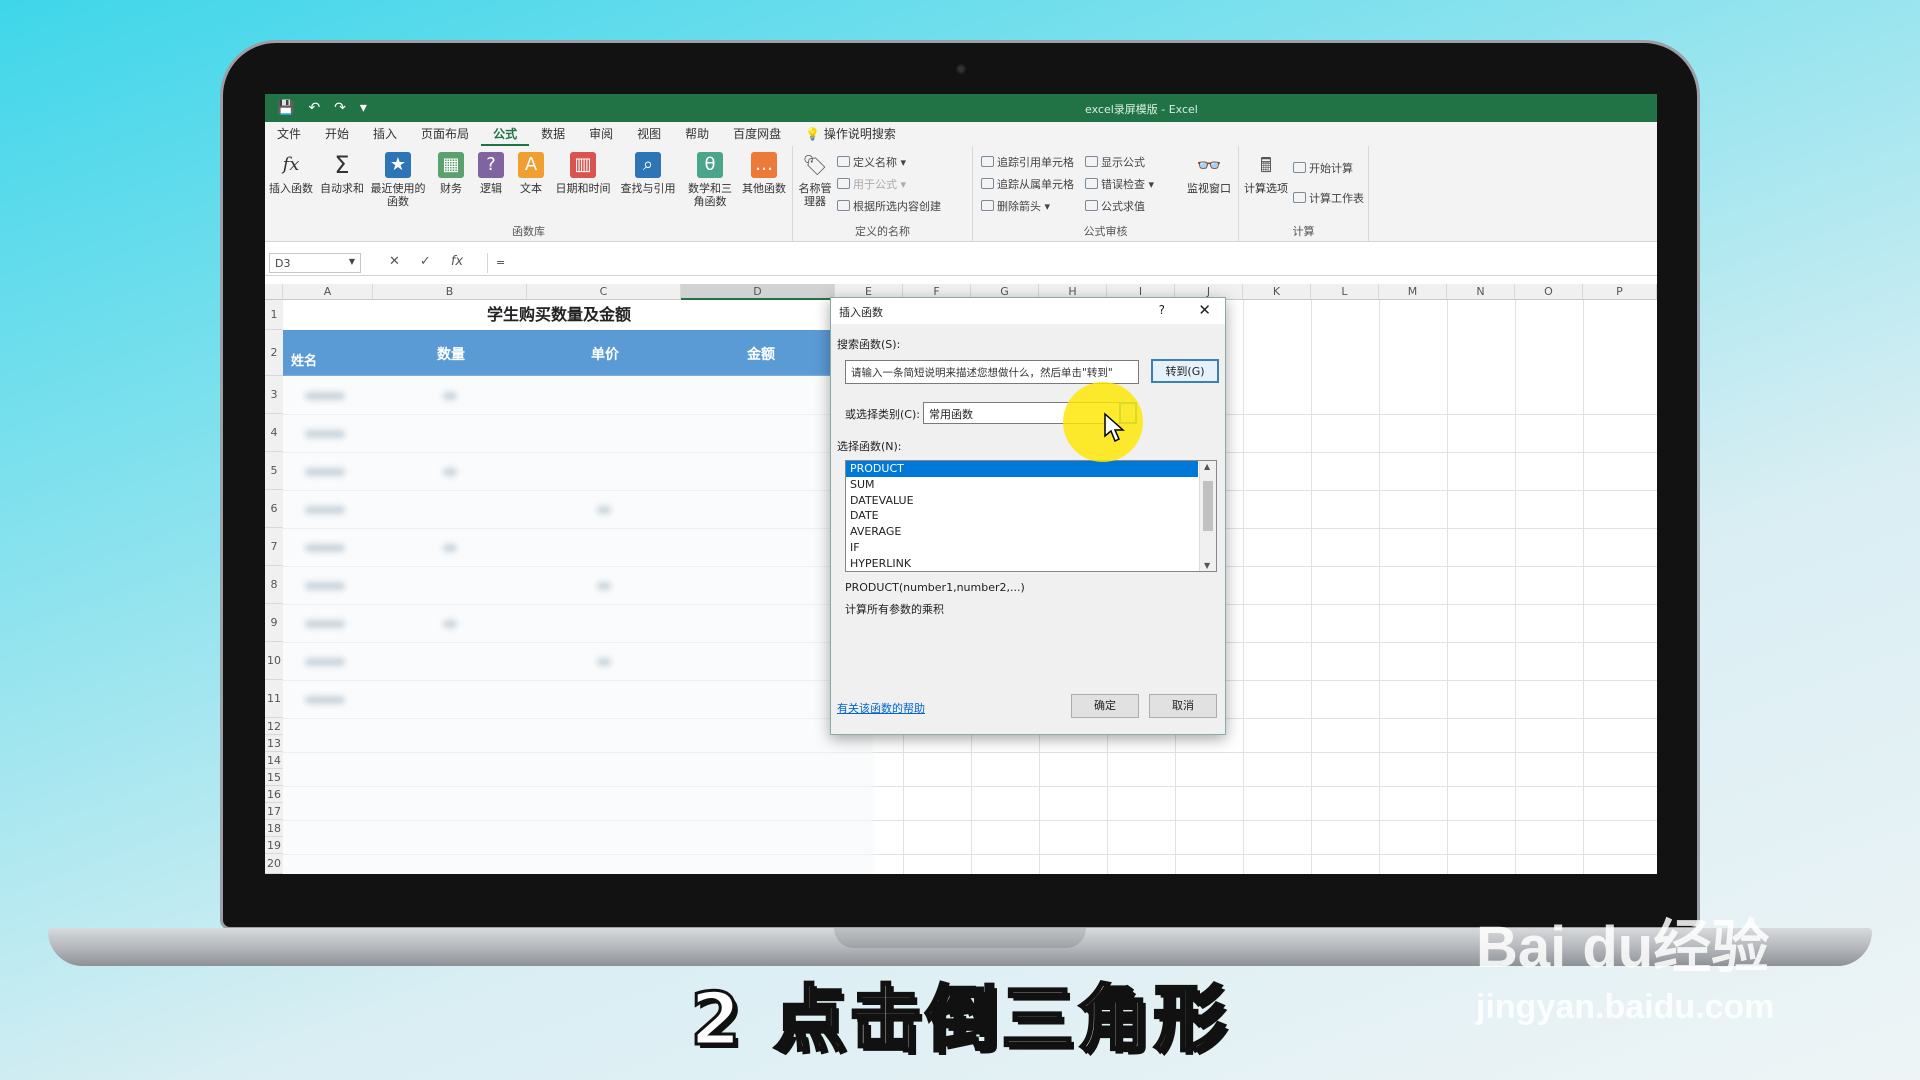 The height and width of the screenshot is (1080, 1920). Describe the element at coordinates (850, 134) in the screenshot. I see `tell-me-search: 💡 操作说明搜索` at that location.